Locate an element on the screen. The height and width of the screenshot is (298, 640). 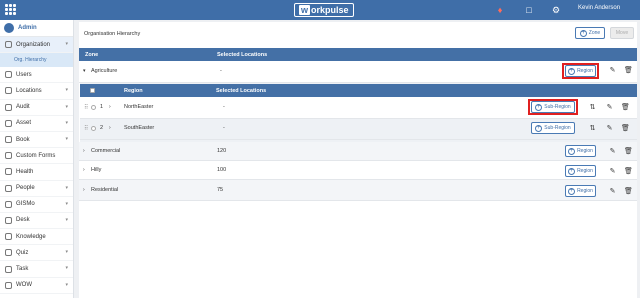
expand-toggle-icon: ▾ is located at coordinates (84, 71).